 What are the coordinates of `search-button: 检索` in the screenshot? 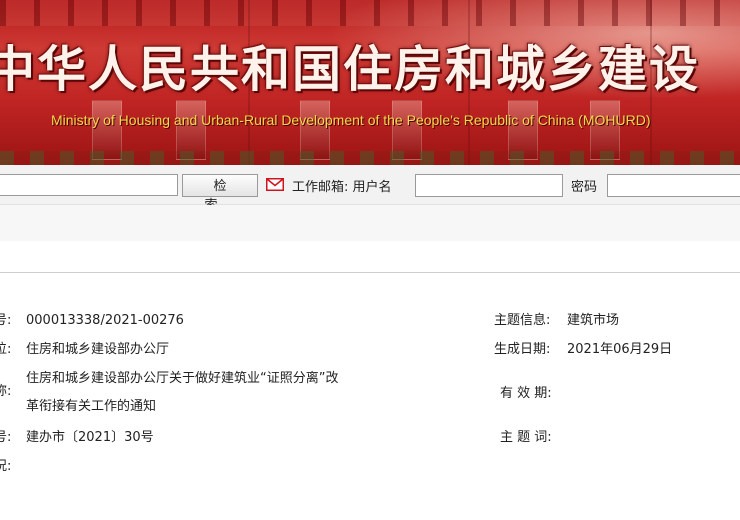 It's located at (220, 193).